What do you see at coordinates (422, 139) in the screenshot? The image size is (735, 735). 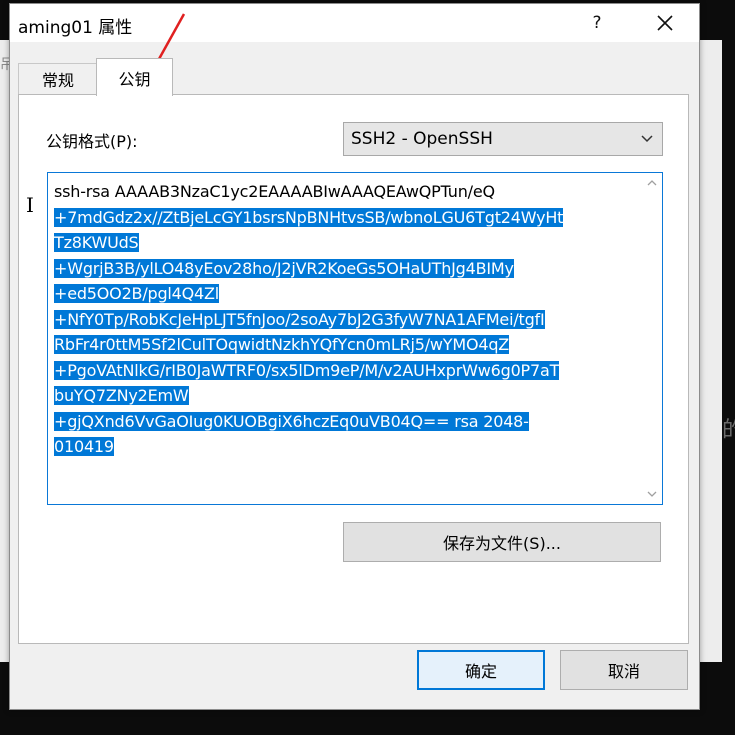 I see `key-format-value: SSH2 - OpenSSH` at bounding box center [422, 139].